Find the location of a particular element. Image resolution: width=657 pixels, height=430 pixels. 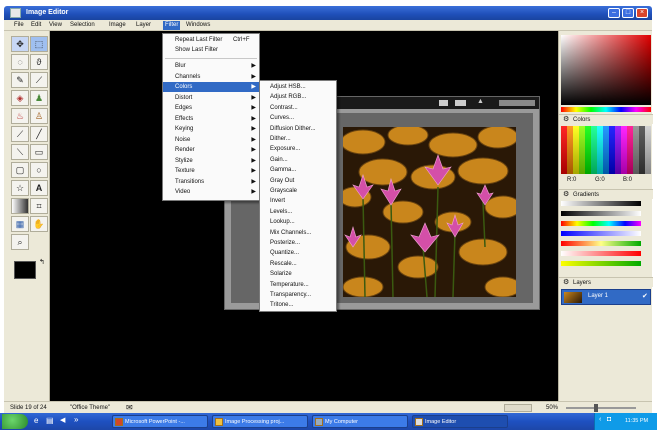

zoom-slider-handle is located at coordinates (596, 408).